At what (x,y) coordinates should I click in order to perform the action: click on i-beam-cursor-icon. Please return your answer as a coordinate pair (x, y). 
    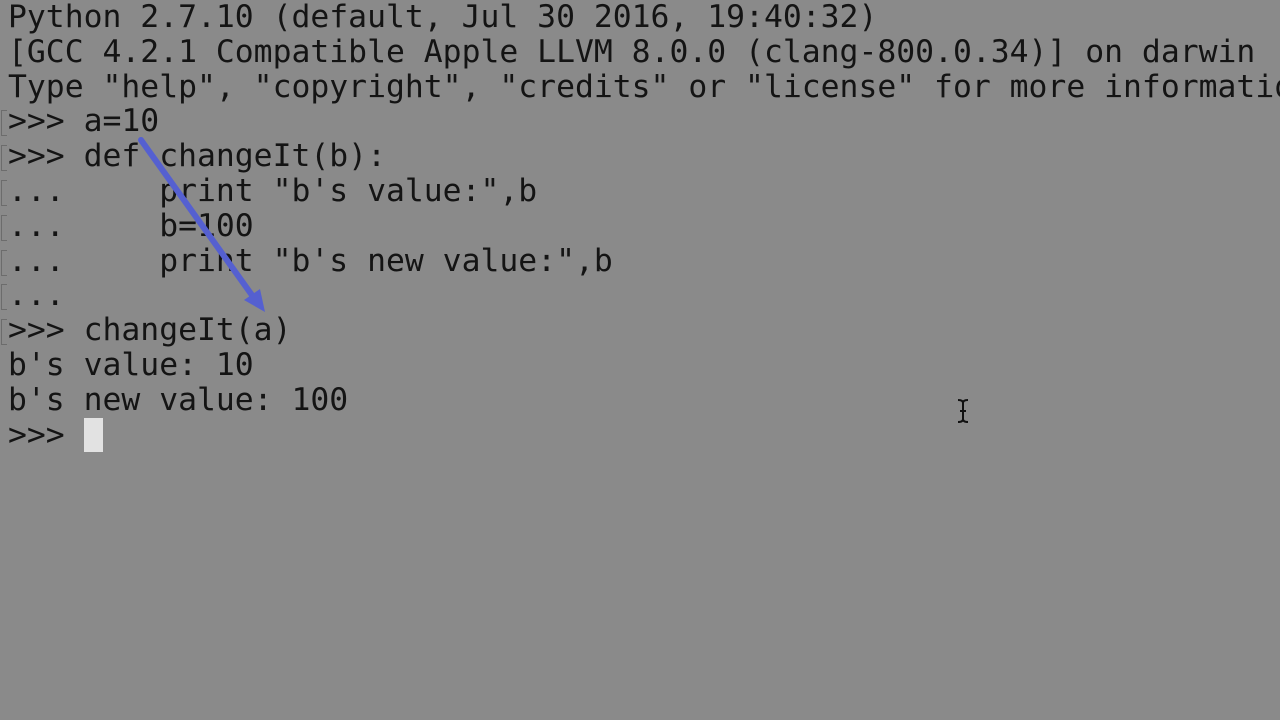
    Looking at the image, I should click on (963, 411).